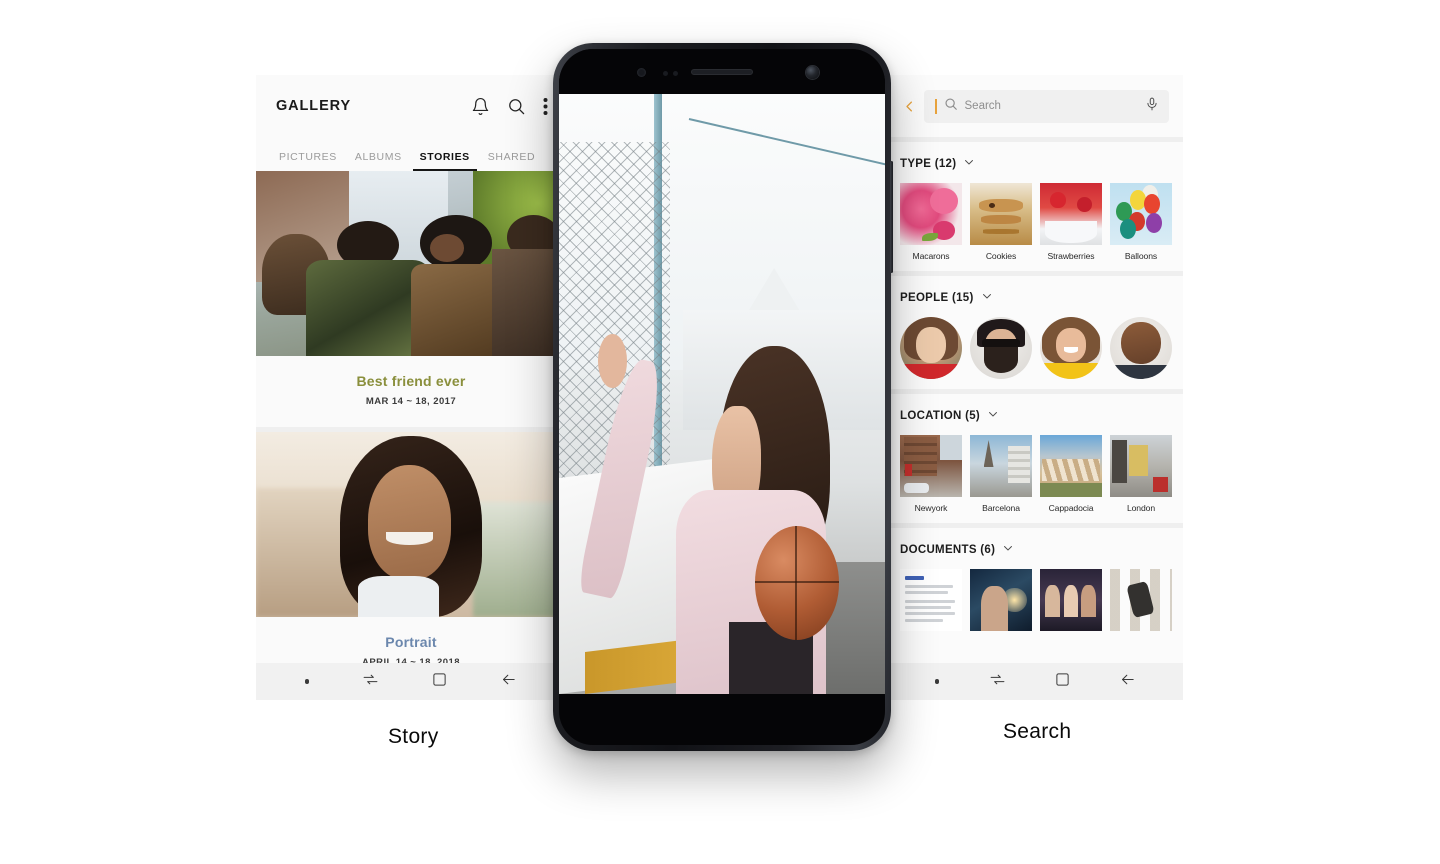 The height and width of the screenshot is (864, 1440). I want to click on list-item: Cookies, so click(1001, 222).